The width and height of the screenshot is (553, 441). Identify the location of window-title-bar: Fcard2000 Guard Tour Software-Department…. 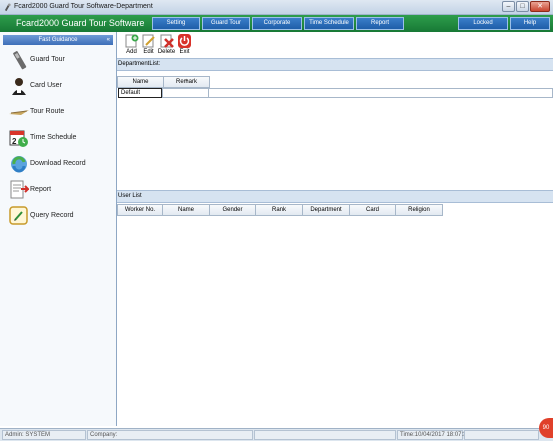
(276, 7).